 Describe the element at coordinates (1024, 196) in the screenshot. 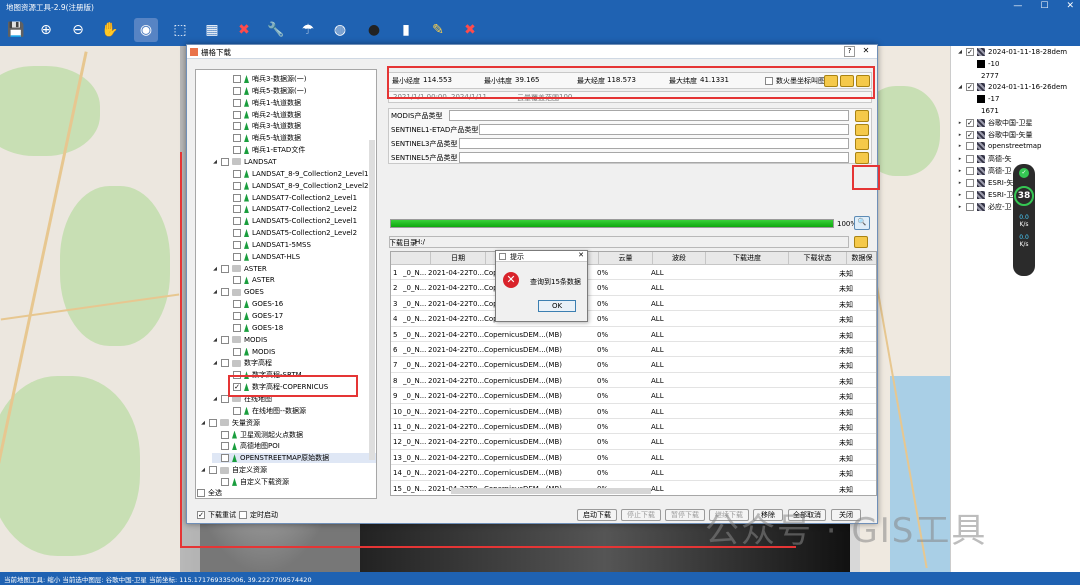

I see `cpu-value: 38` at that location.